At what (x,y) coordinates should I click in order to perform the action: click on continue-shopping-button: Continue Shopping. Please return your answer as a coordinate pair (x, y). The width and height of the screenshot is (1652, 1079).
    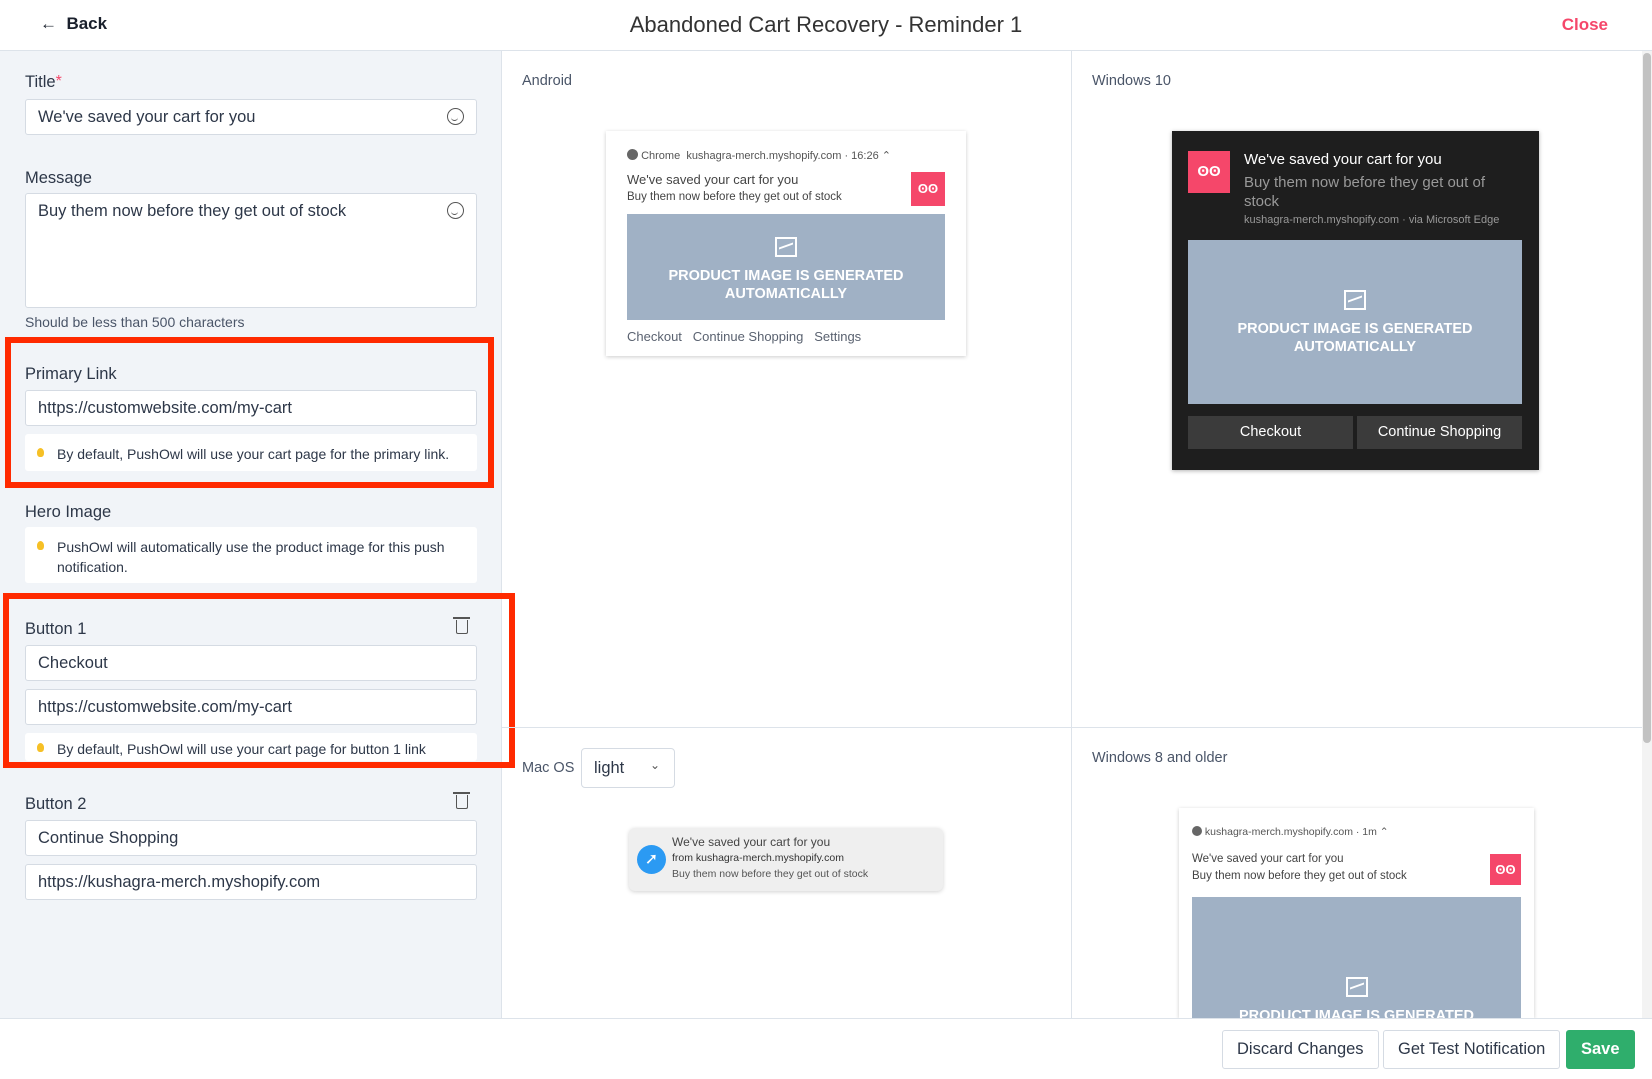
    Looking at the image, I should click on (1439, 432).